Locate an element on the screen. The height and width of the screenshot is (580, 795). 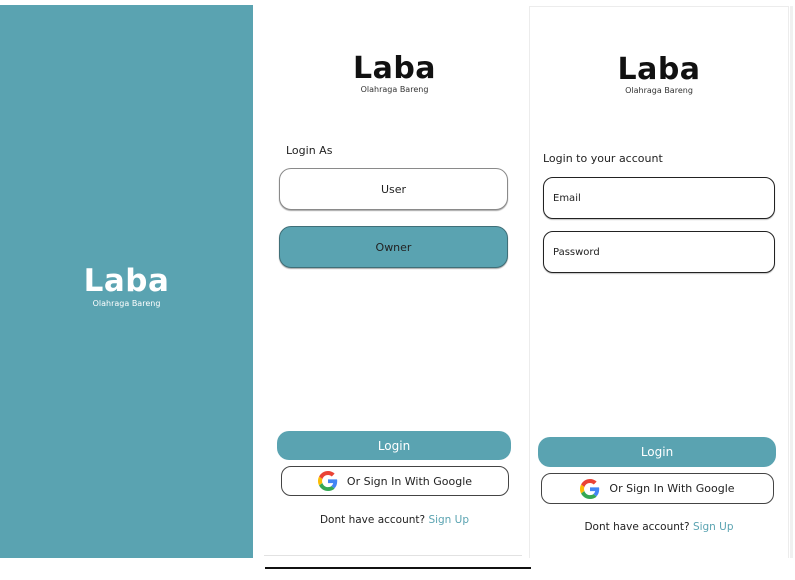
password-field is located at coordinates (659, 252).